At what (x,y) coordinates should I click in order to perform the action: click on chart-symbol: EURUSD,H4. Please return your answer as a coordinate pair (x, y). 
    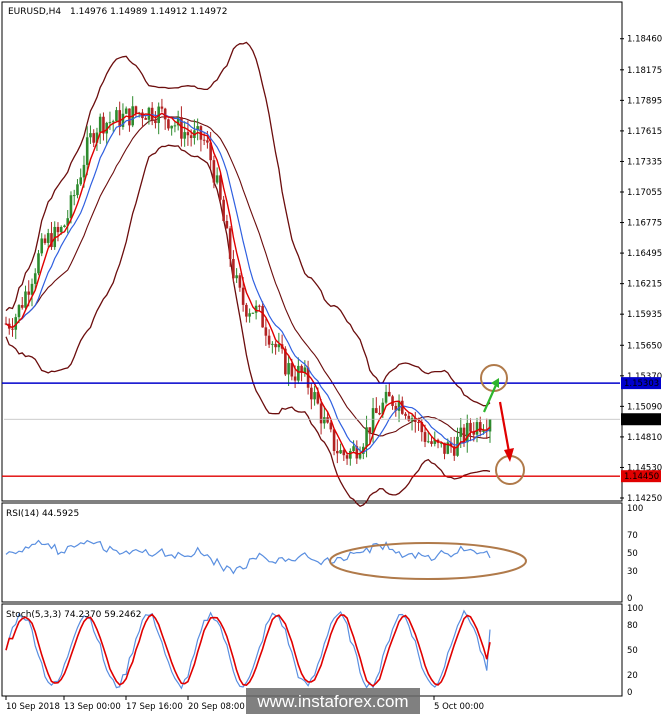
    Looking at the image, I should click on (34, 12).